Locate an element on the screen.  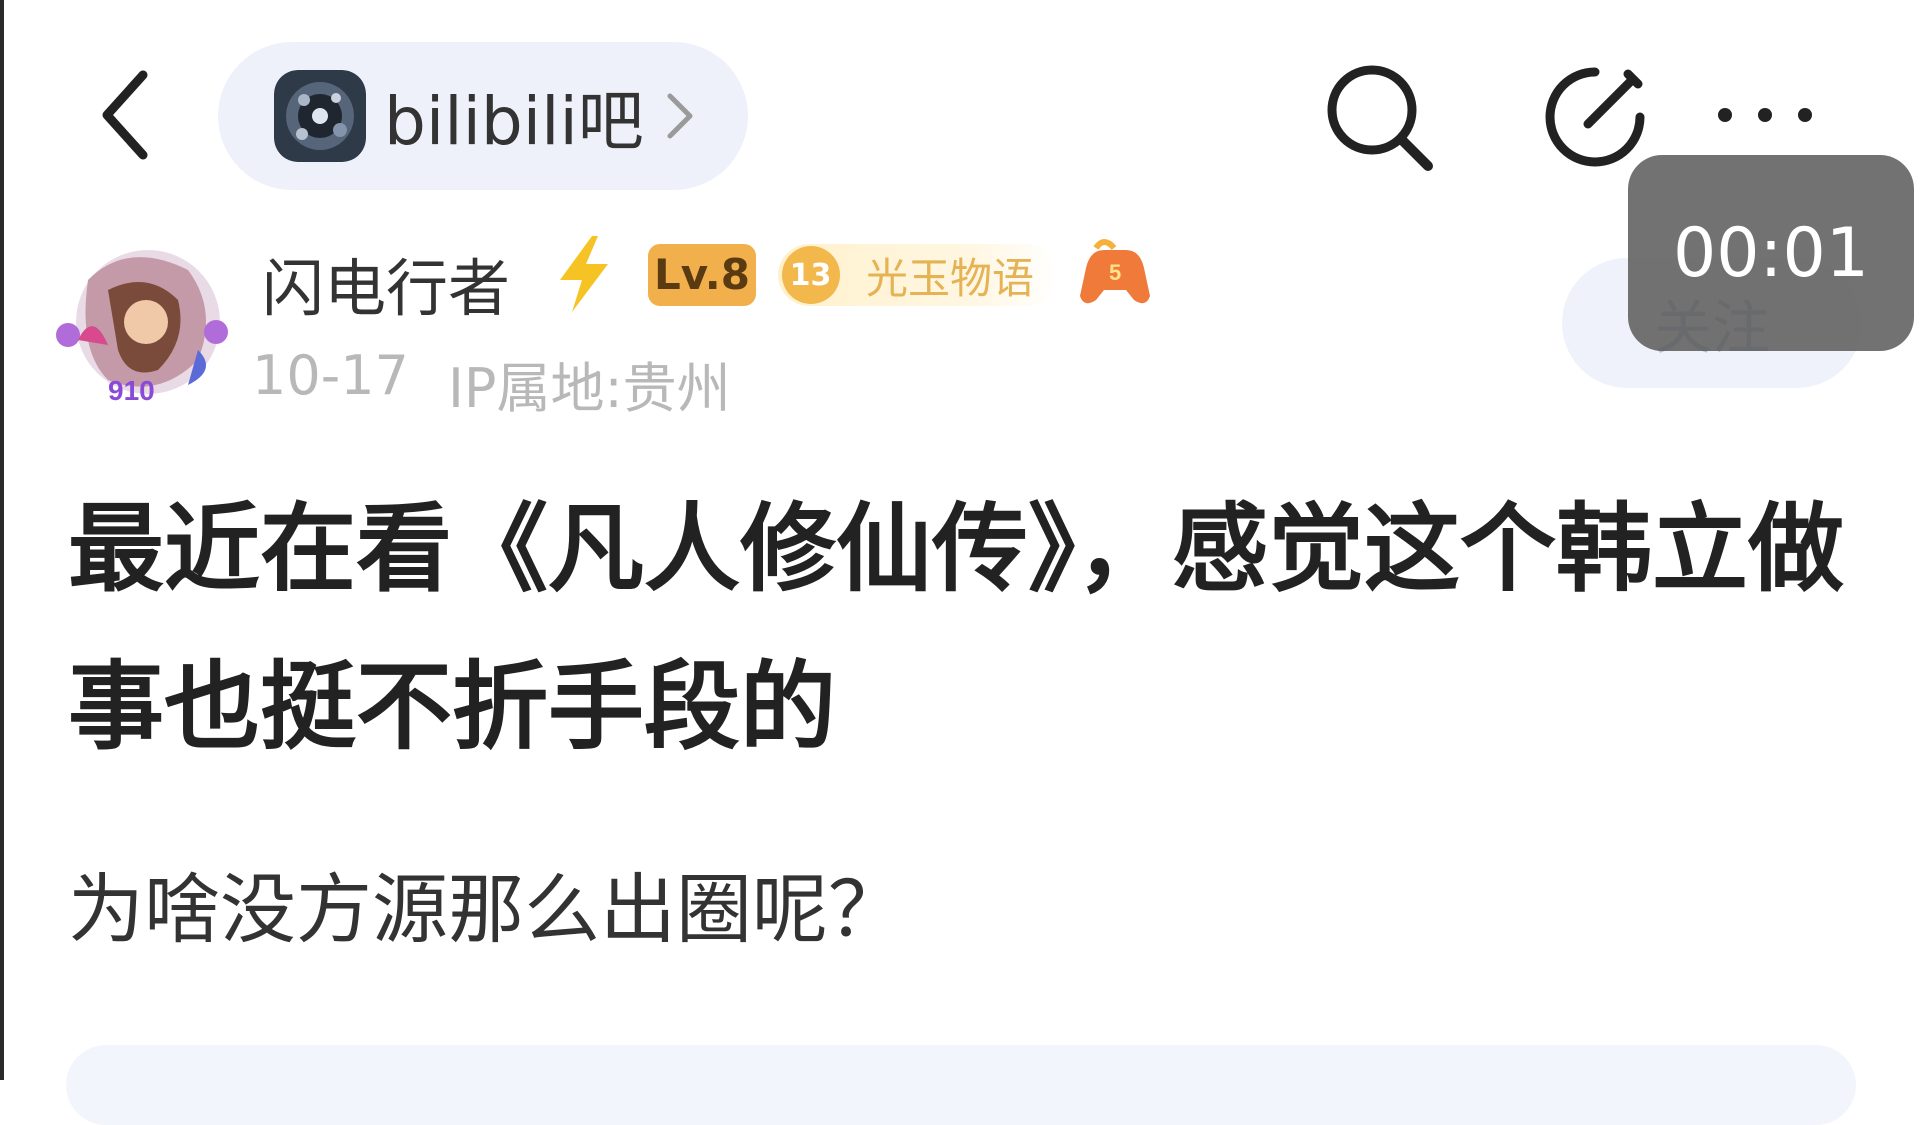
screen-edge is located at coordinates (2, 540).